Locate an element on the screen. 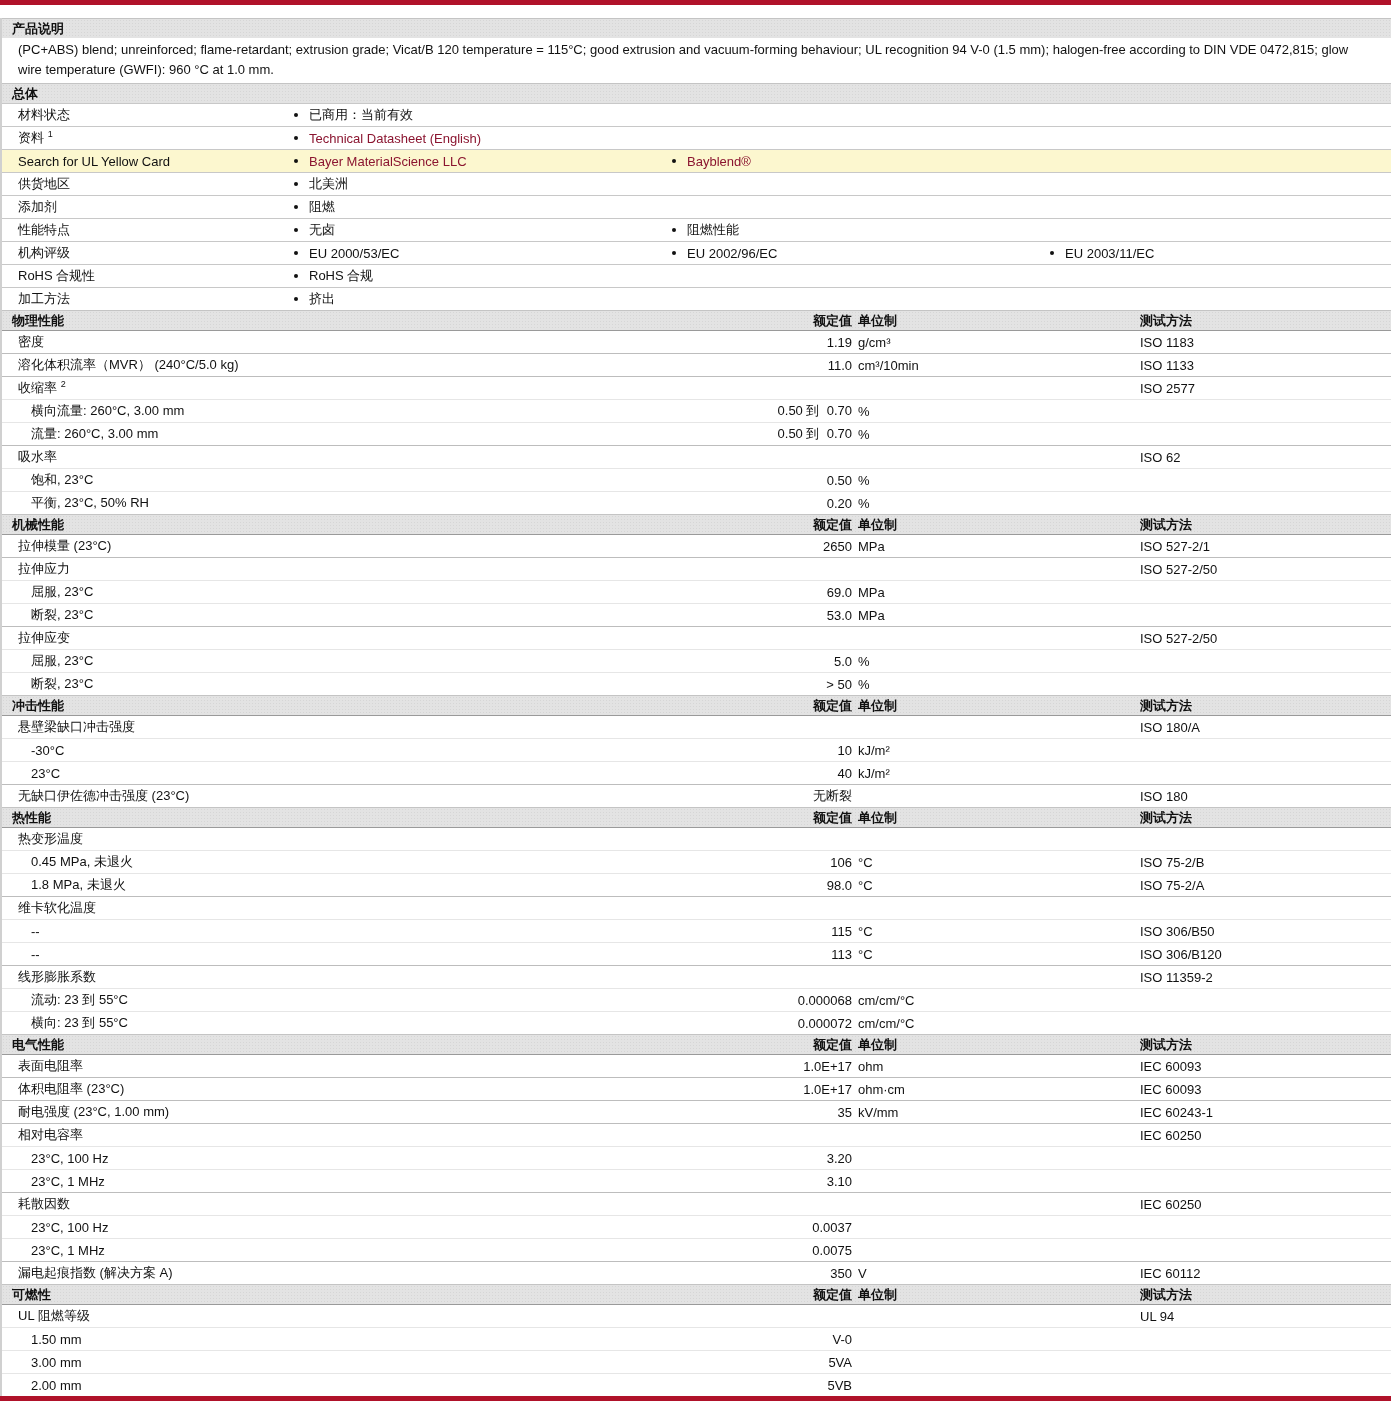 The image size is (1391, 1401). property-value: 已商用：当前有效 is located at coordinates (361, 115).